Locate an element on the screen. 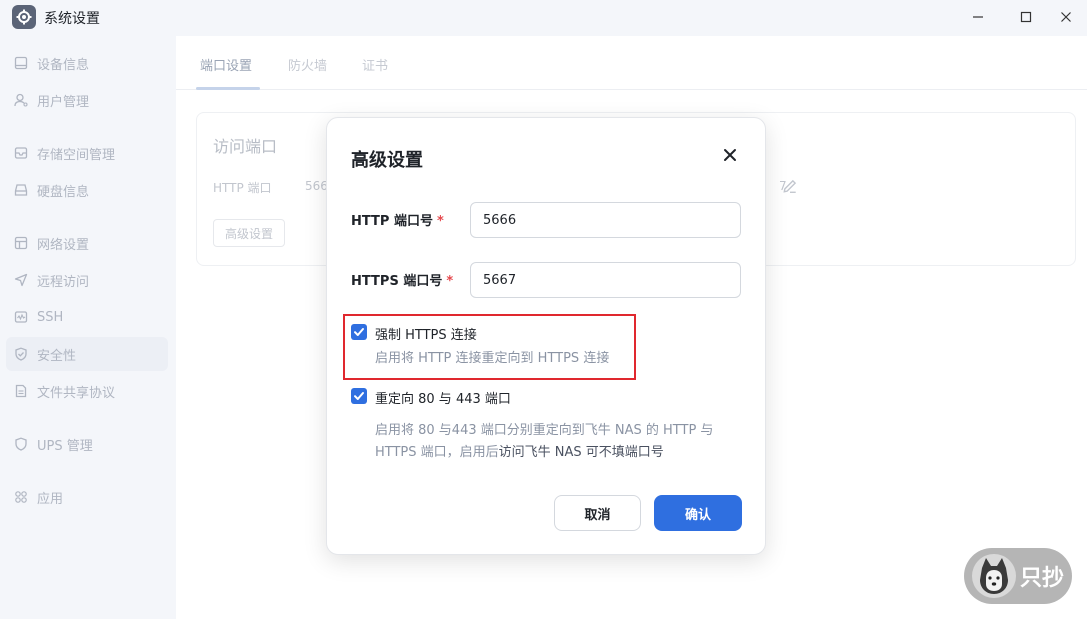  shield-icon is located at coordinates (21, 444).